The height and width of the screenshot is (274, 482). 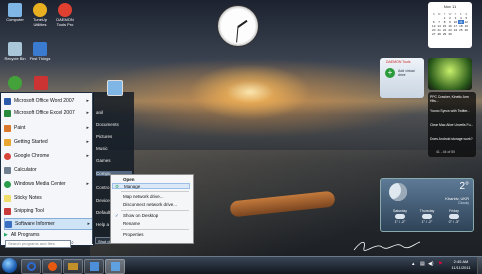 What do you see at coordinates (72, 243) in the screenshot?
I see `search-icon: ⌕` at bounding box center [72, 243].